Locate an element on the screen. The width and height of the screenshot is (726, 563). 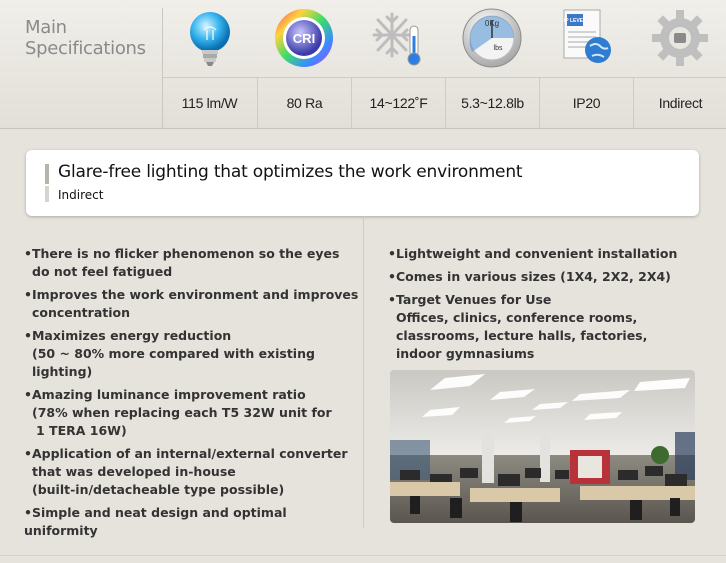
svg-text: lbs is located at coordinates (497, 48).